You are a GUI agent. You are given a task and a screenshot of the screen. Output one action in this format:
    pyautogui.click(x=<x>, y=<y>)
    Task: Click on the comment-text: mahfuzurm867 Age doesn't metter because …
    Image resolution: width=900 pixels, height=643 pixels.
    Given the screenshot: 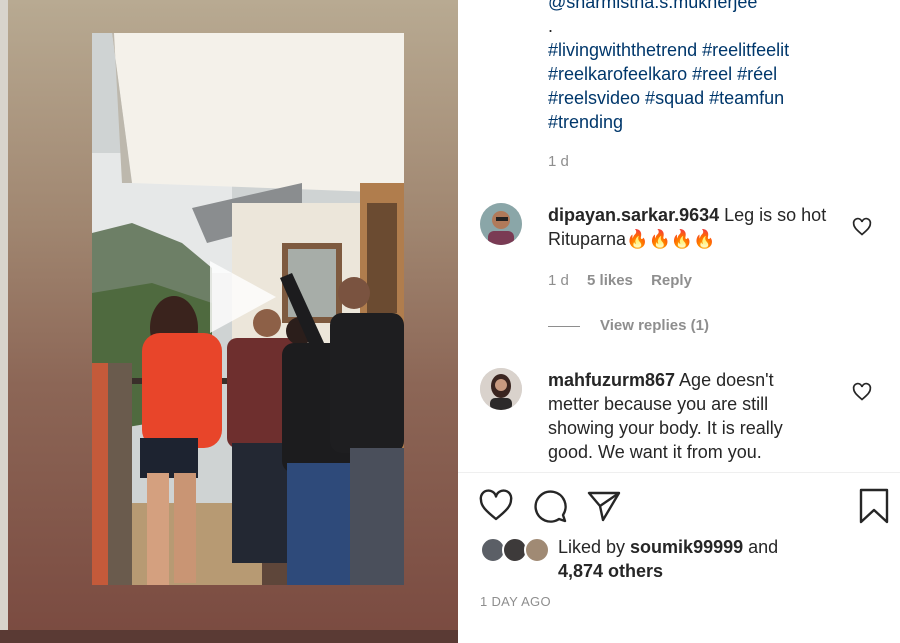 What is the action you would take?
    pyautogui.click(x=698, y=416)
    